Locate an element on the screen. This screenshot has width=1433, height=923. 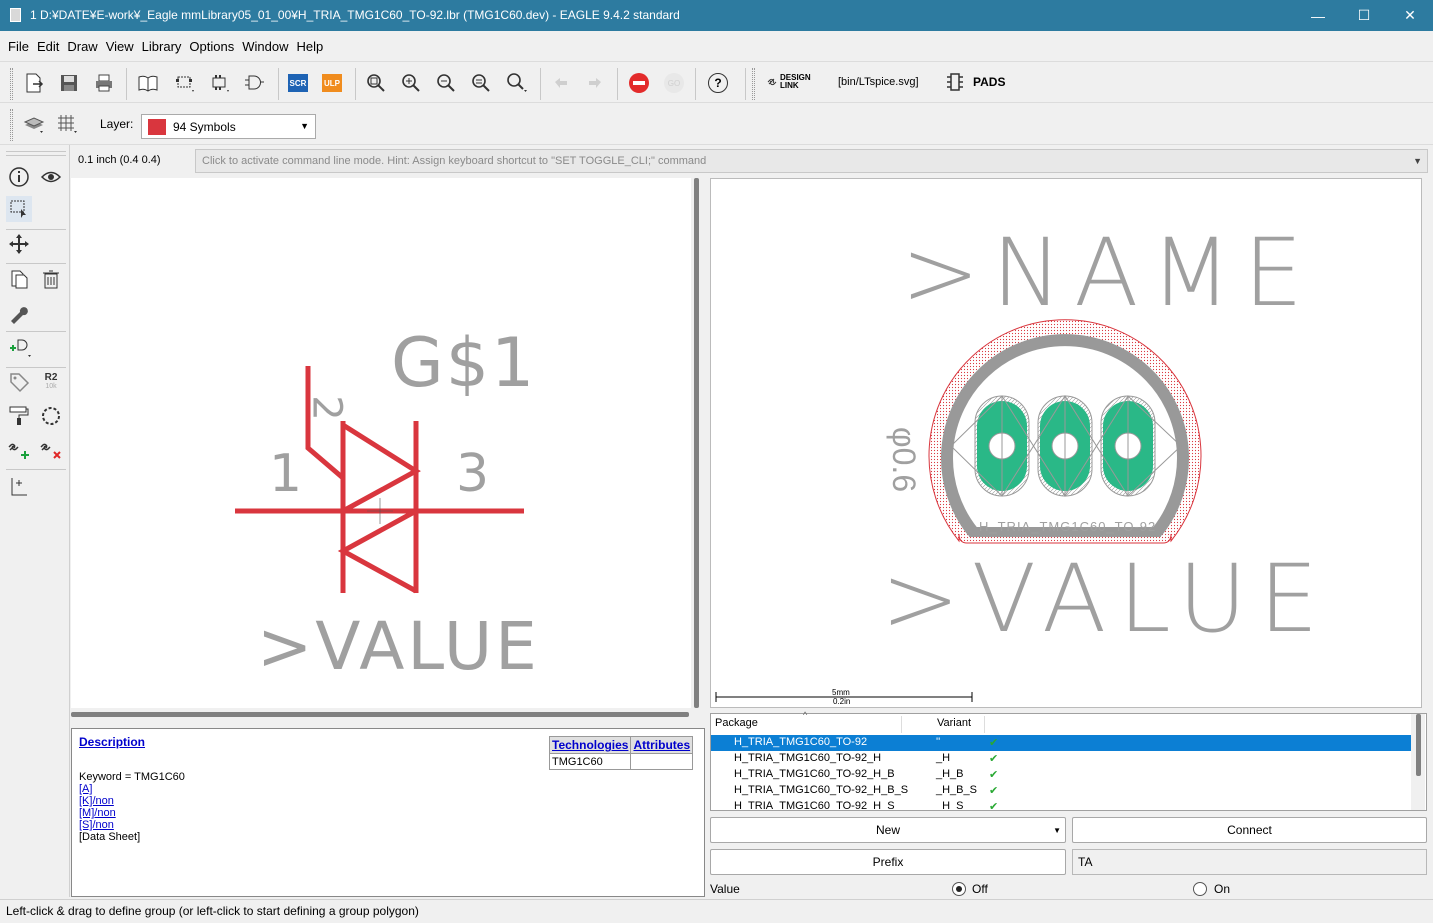
pads-label: PADS is located at coordinates (989, 82).